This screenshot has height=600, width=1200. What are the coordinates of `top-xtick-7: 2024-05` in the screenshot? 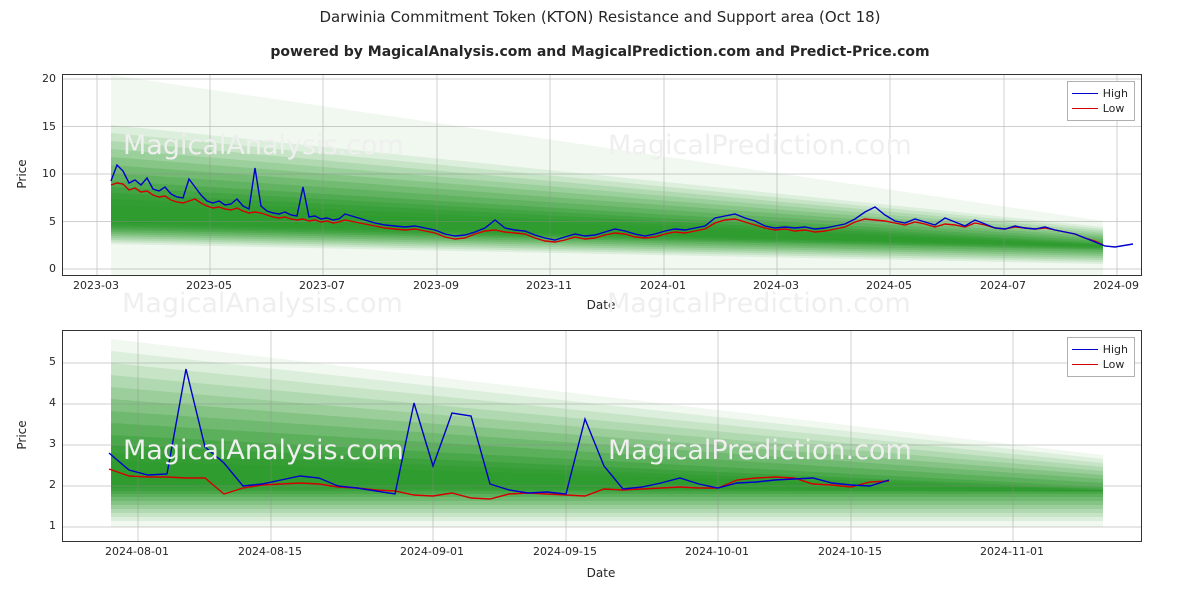 It's located at (889, 285).